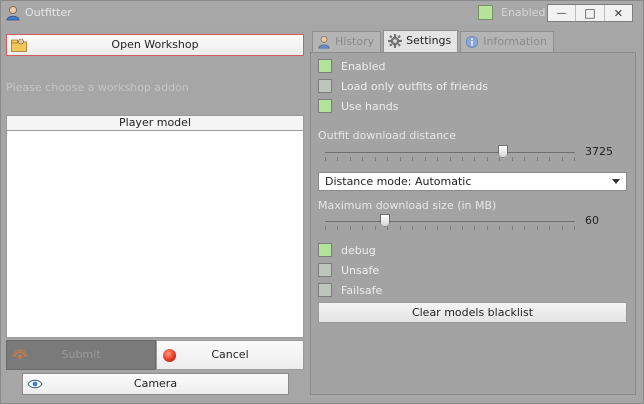 This screenshot has width=644, height=404. Describe the element at coordinates (19, 45) in the screenshot. I see `folder-user-icon` at that location.